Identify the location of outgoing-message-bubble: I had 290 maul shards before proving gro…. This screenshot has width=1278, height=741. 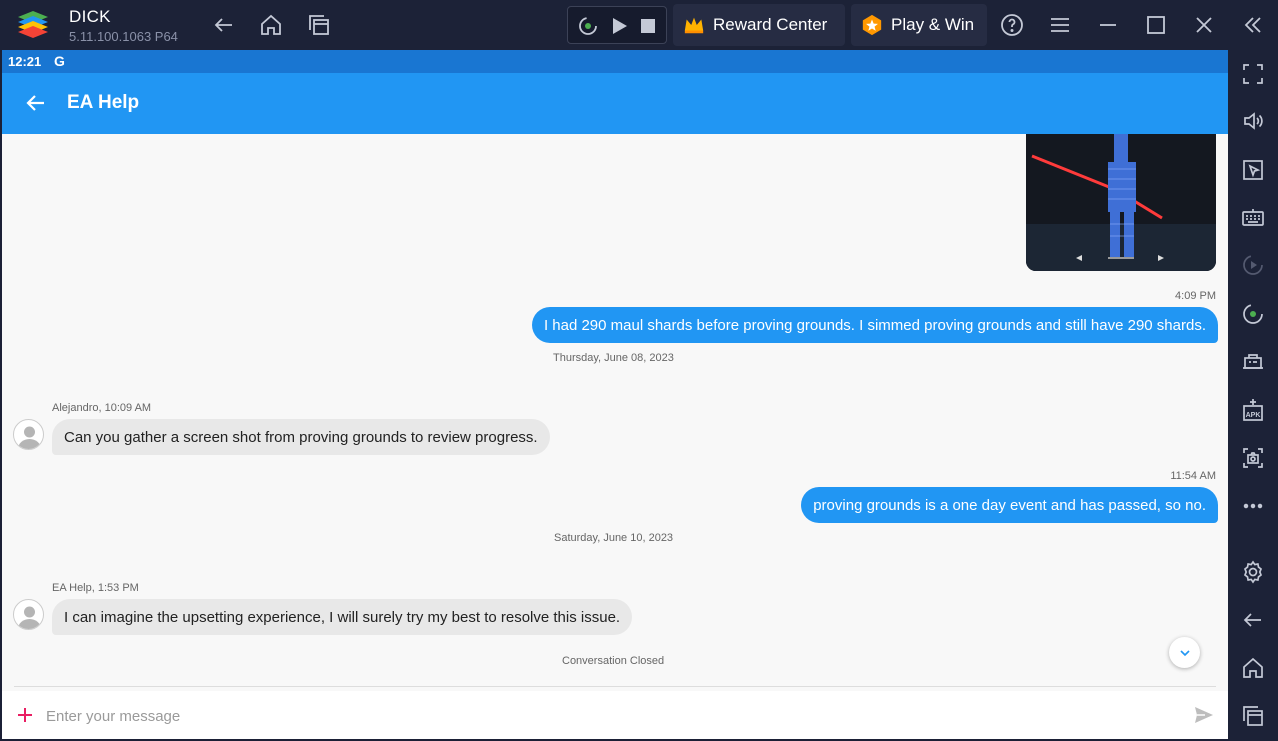
(874, 325).